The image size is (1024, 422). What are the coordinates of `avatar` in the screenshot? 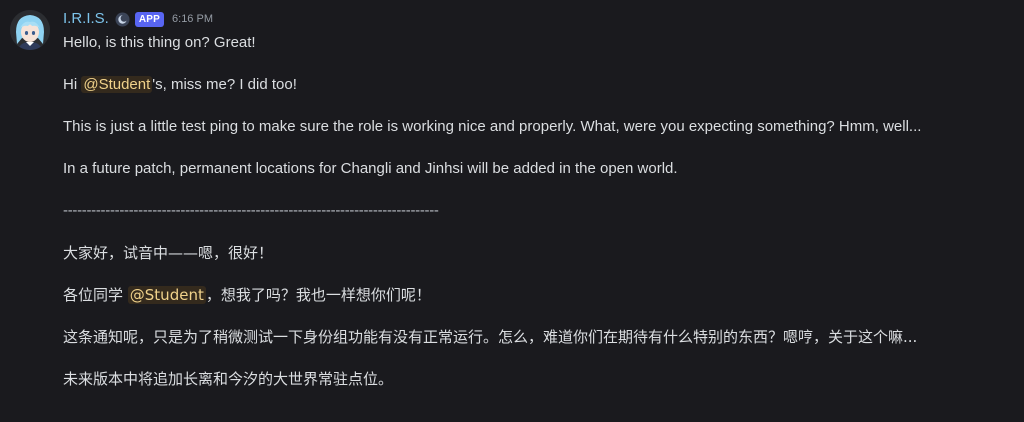 It's located at (30, 30).